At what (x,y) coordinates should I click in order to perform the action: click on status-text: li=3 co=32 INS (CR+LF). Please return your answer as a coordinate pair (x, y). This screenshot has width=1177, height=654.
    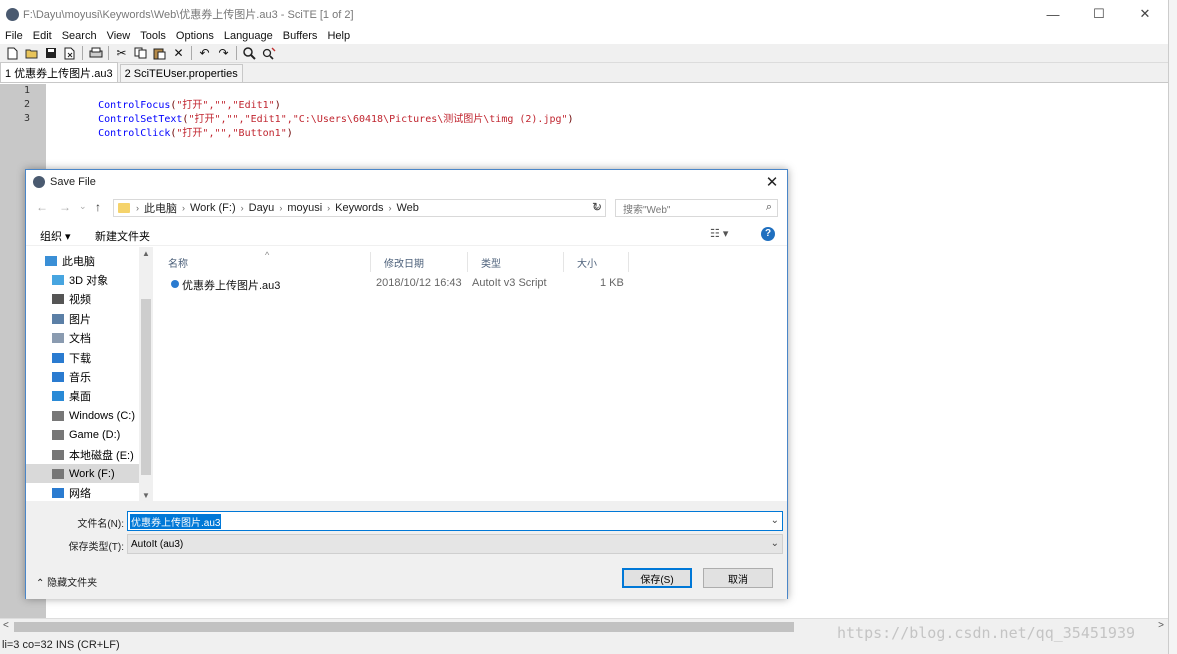
    Looking at the image, I should click on (61, 644).